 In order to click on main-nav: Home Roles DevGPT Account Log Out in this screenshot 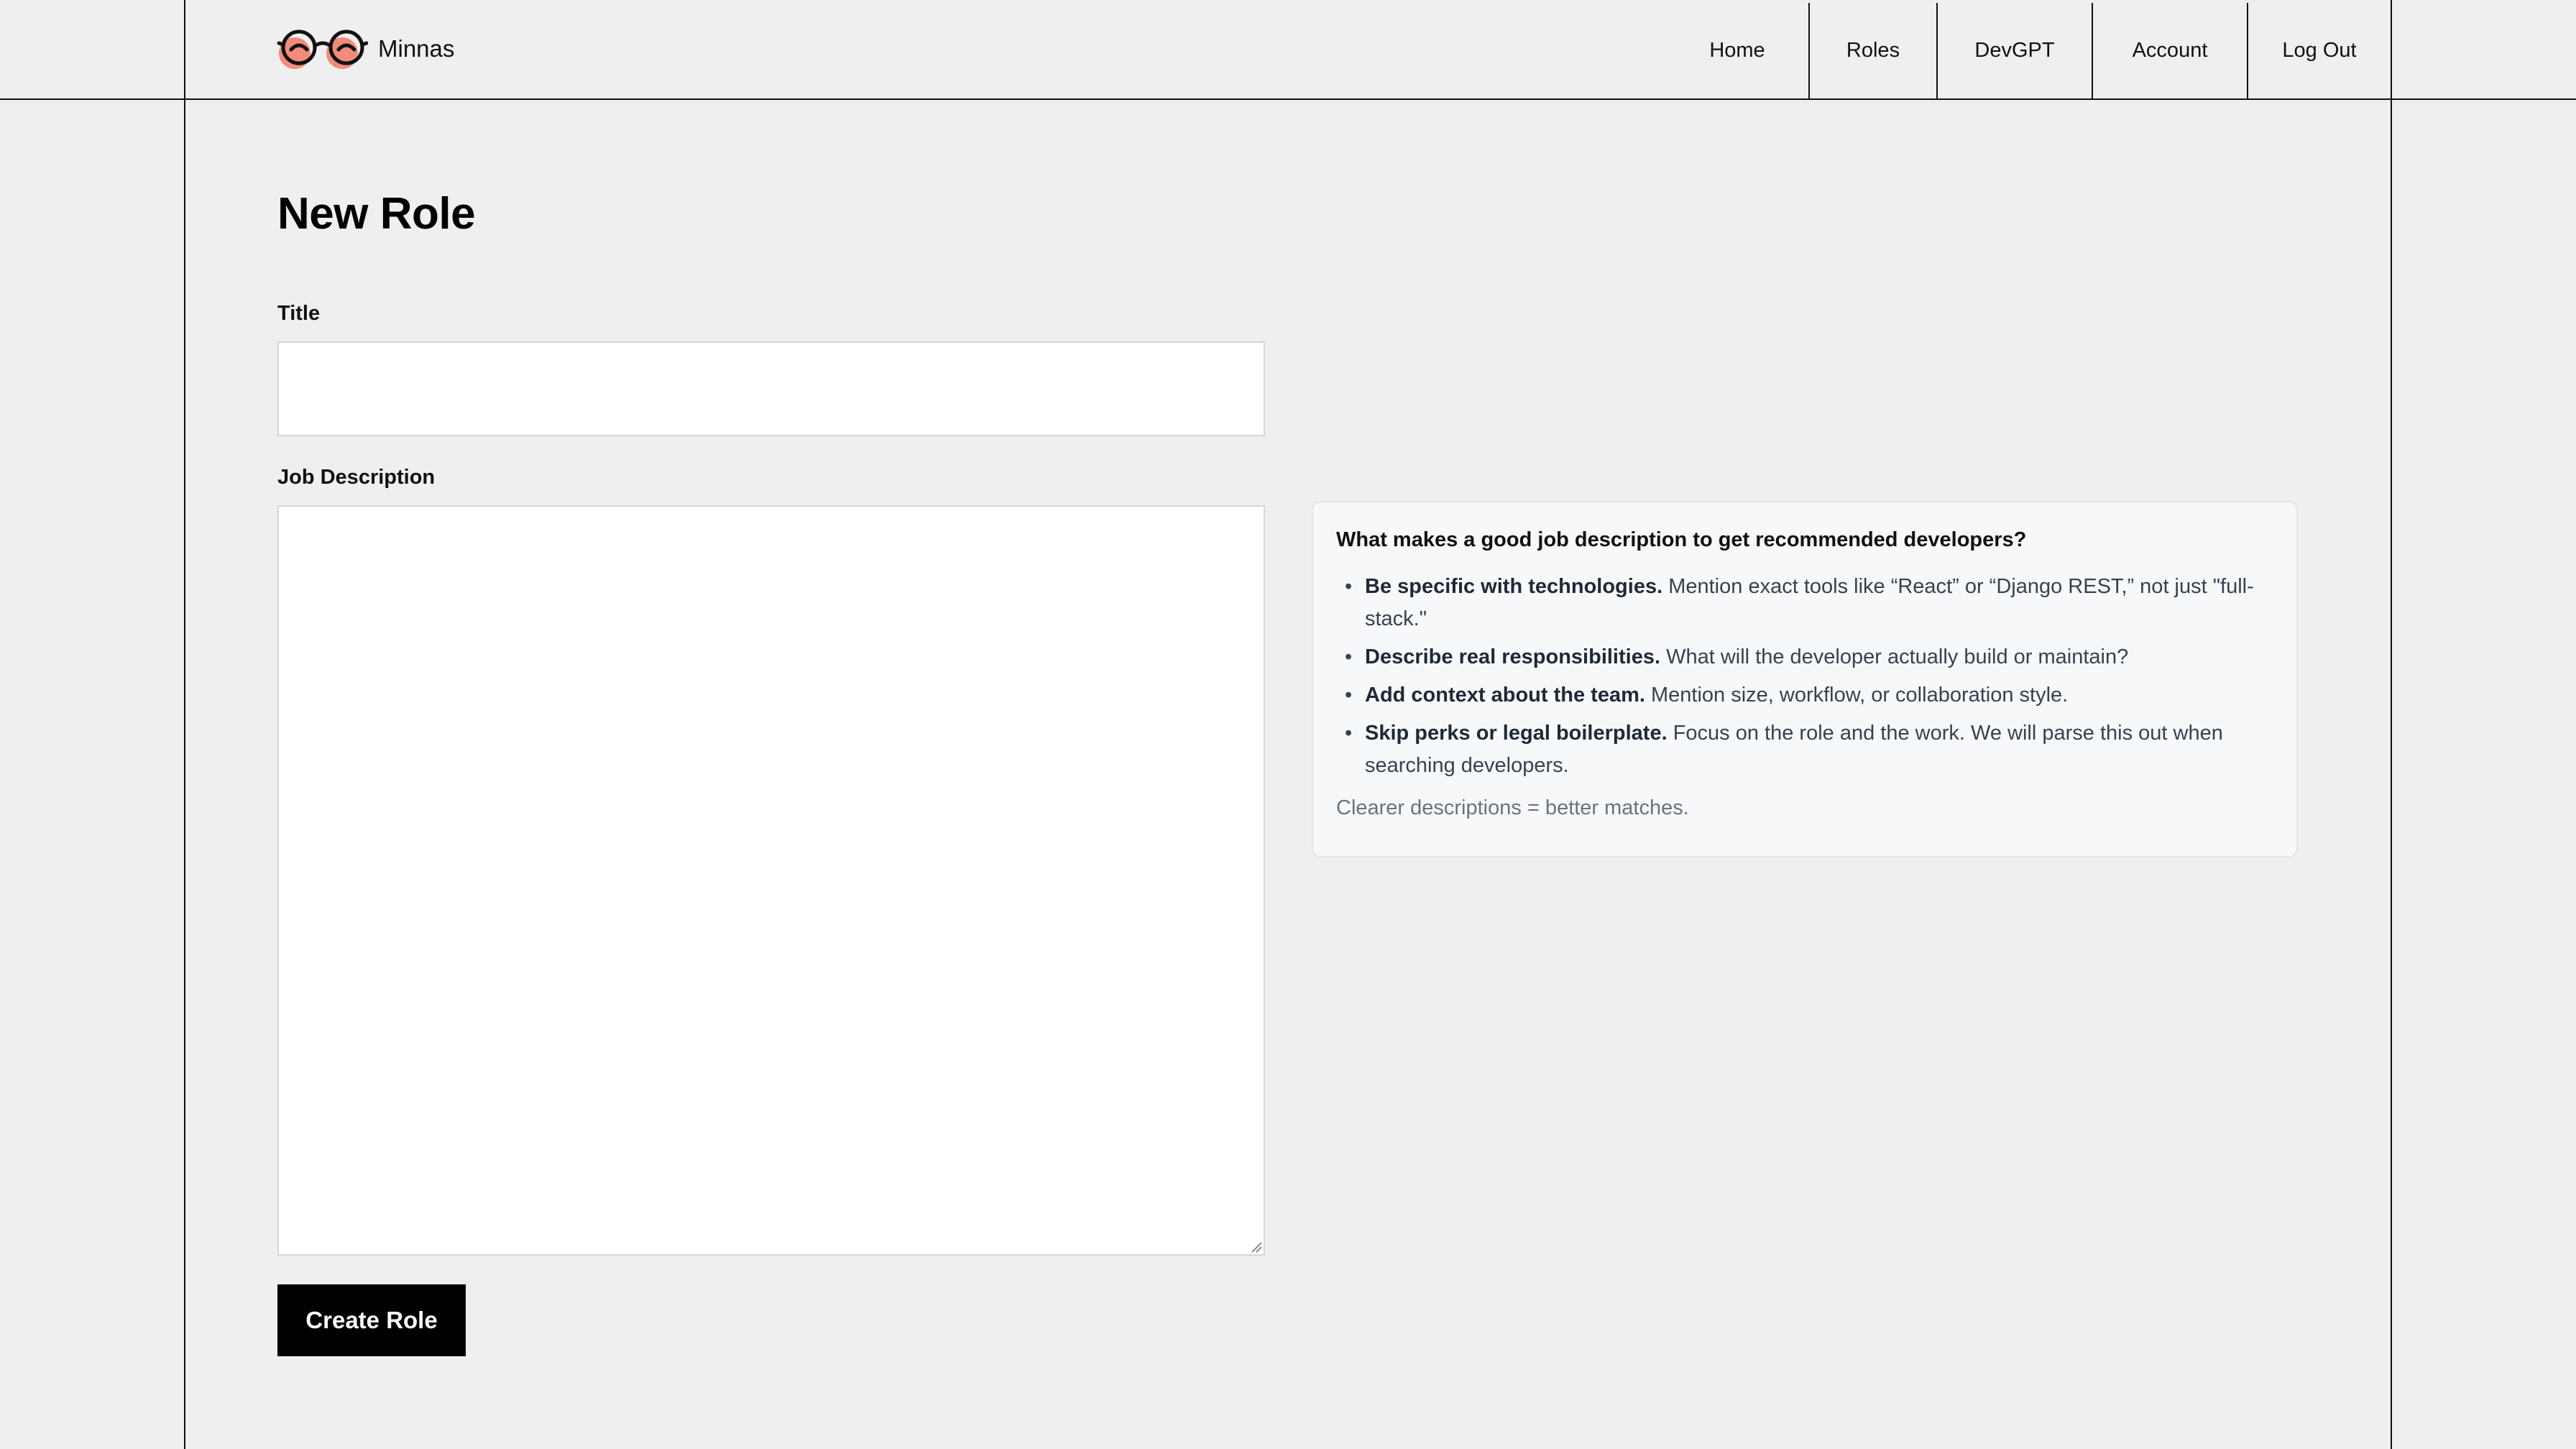, I will do `click(2028, 50)`.